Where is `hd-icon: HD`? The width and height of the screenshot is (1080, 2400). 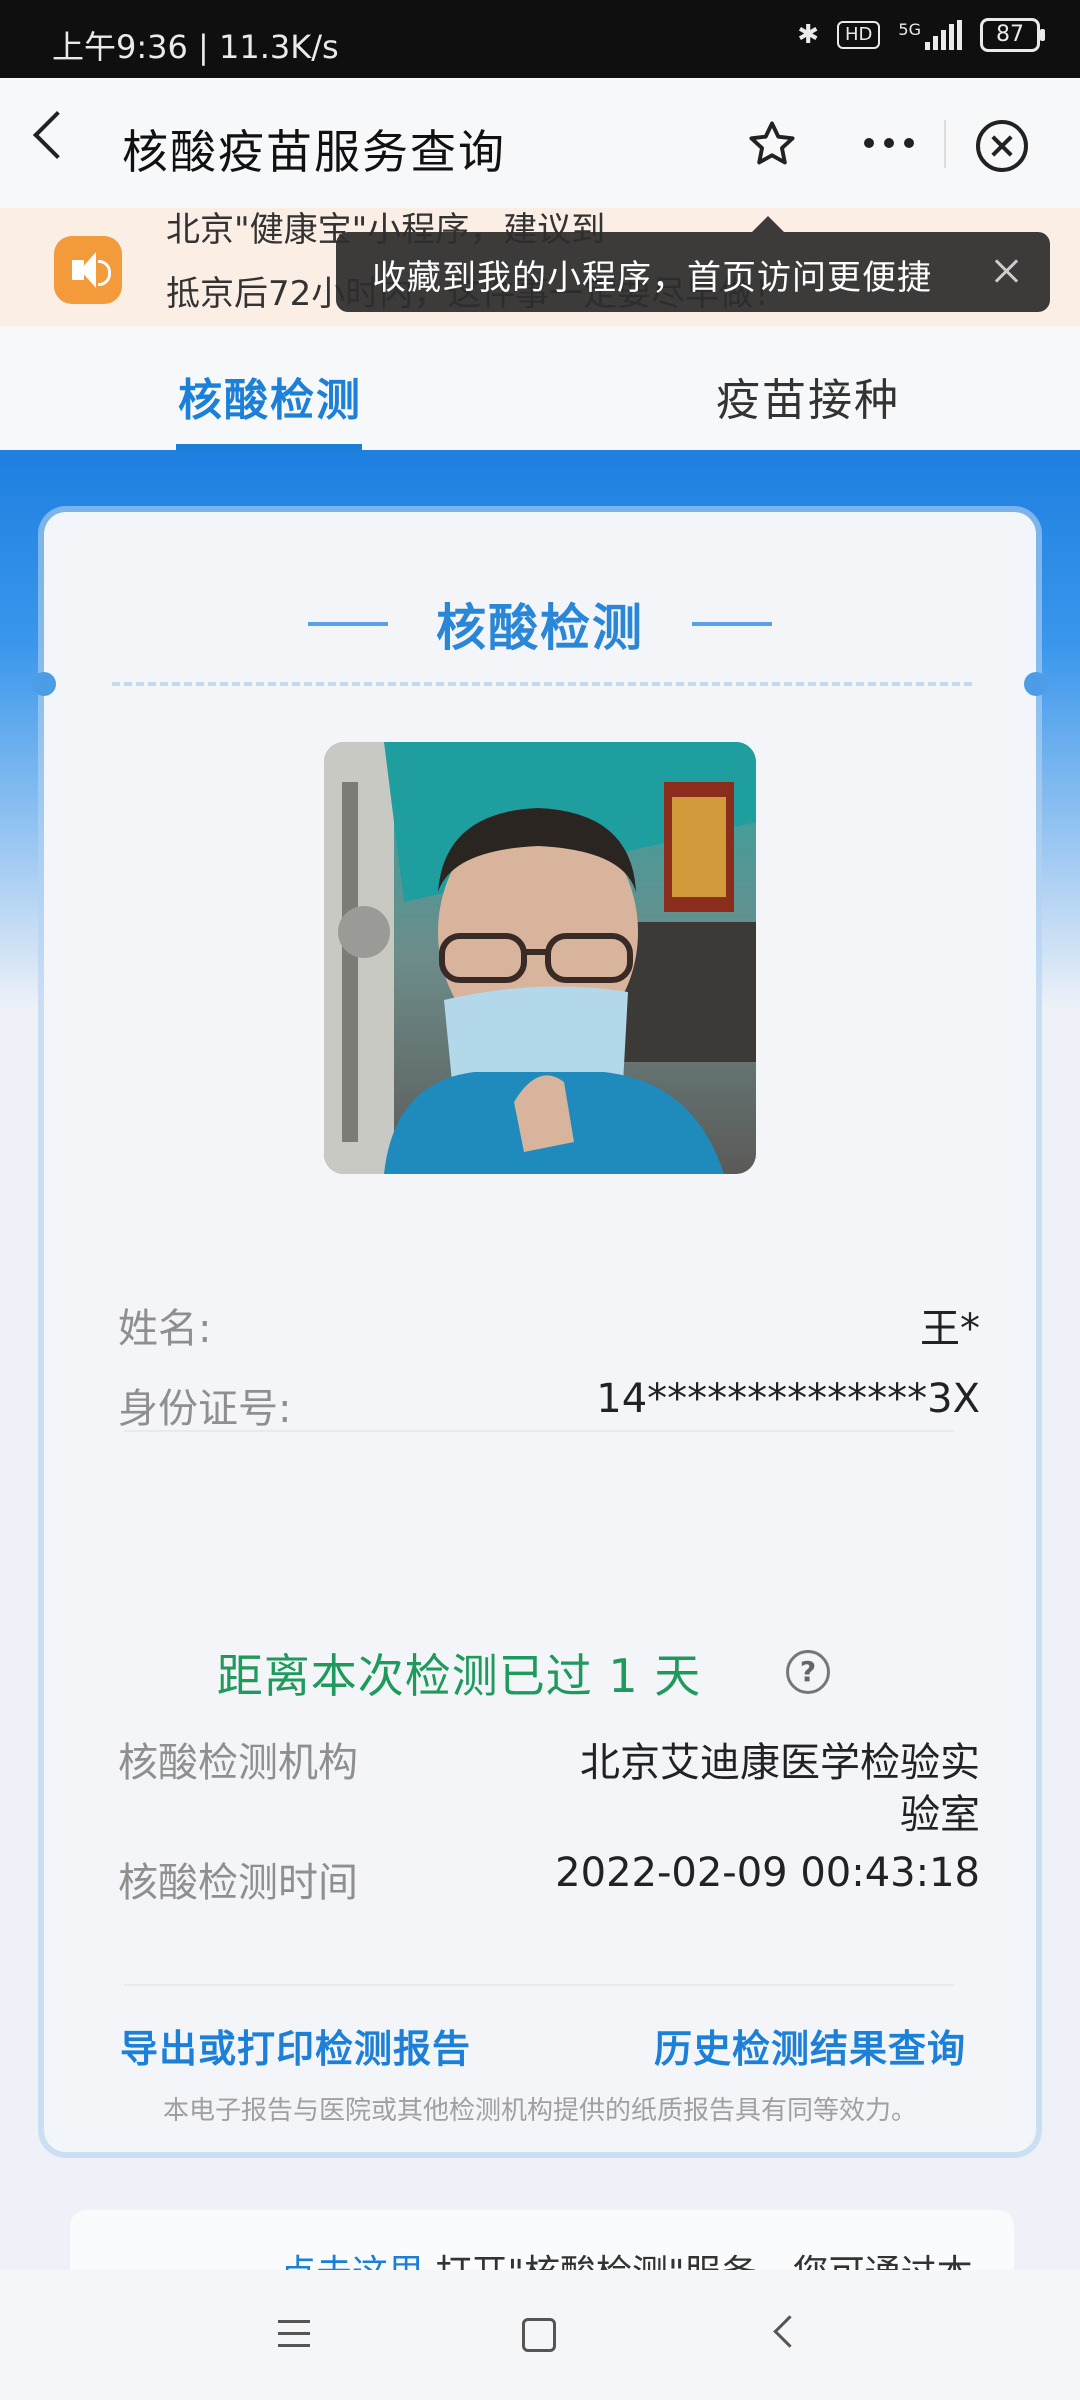
hd-icon: HD is located at coordinates (859, 35).